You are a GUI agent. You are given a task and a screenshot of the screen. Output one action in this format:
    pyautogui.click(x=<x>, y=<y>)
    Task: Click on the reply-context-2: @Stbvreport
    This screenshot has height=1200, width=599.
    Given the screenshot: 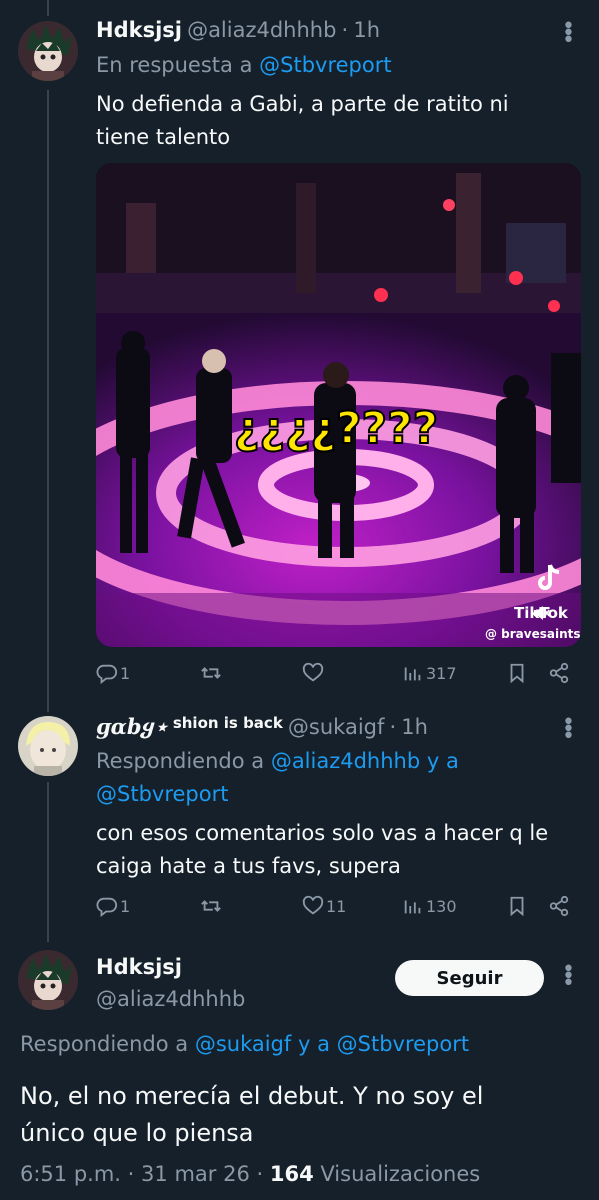 What is the action you would take?
    pyautogui.click(x=162, y=794)
    